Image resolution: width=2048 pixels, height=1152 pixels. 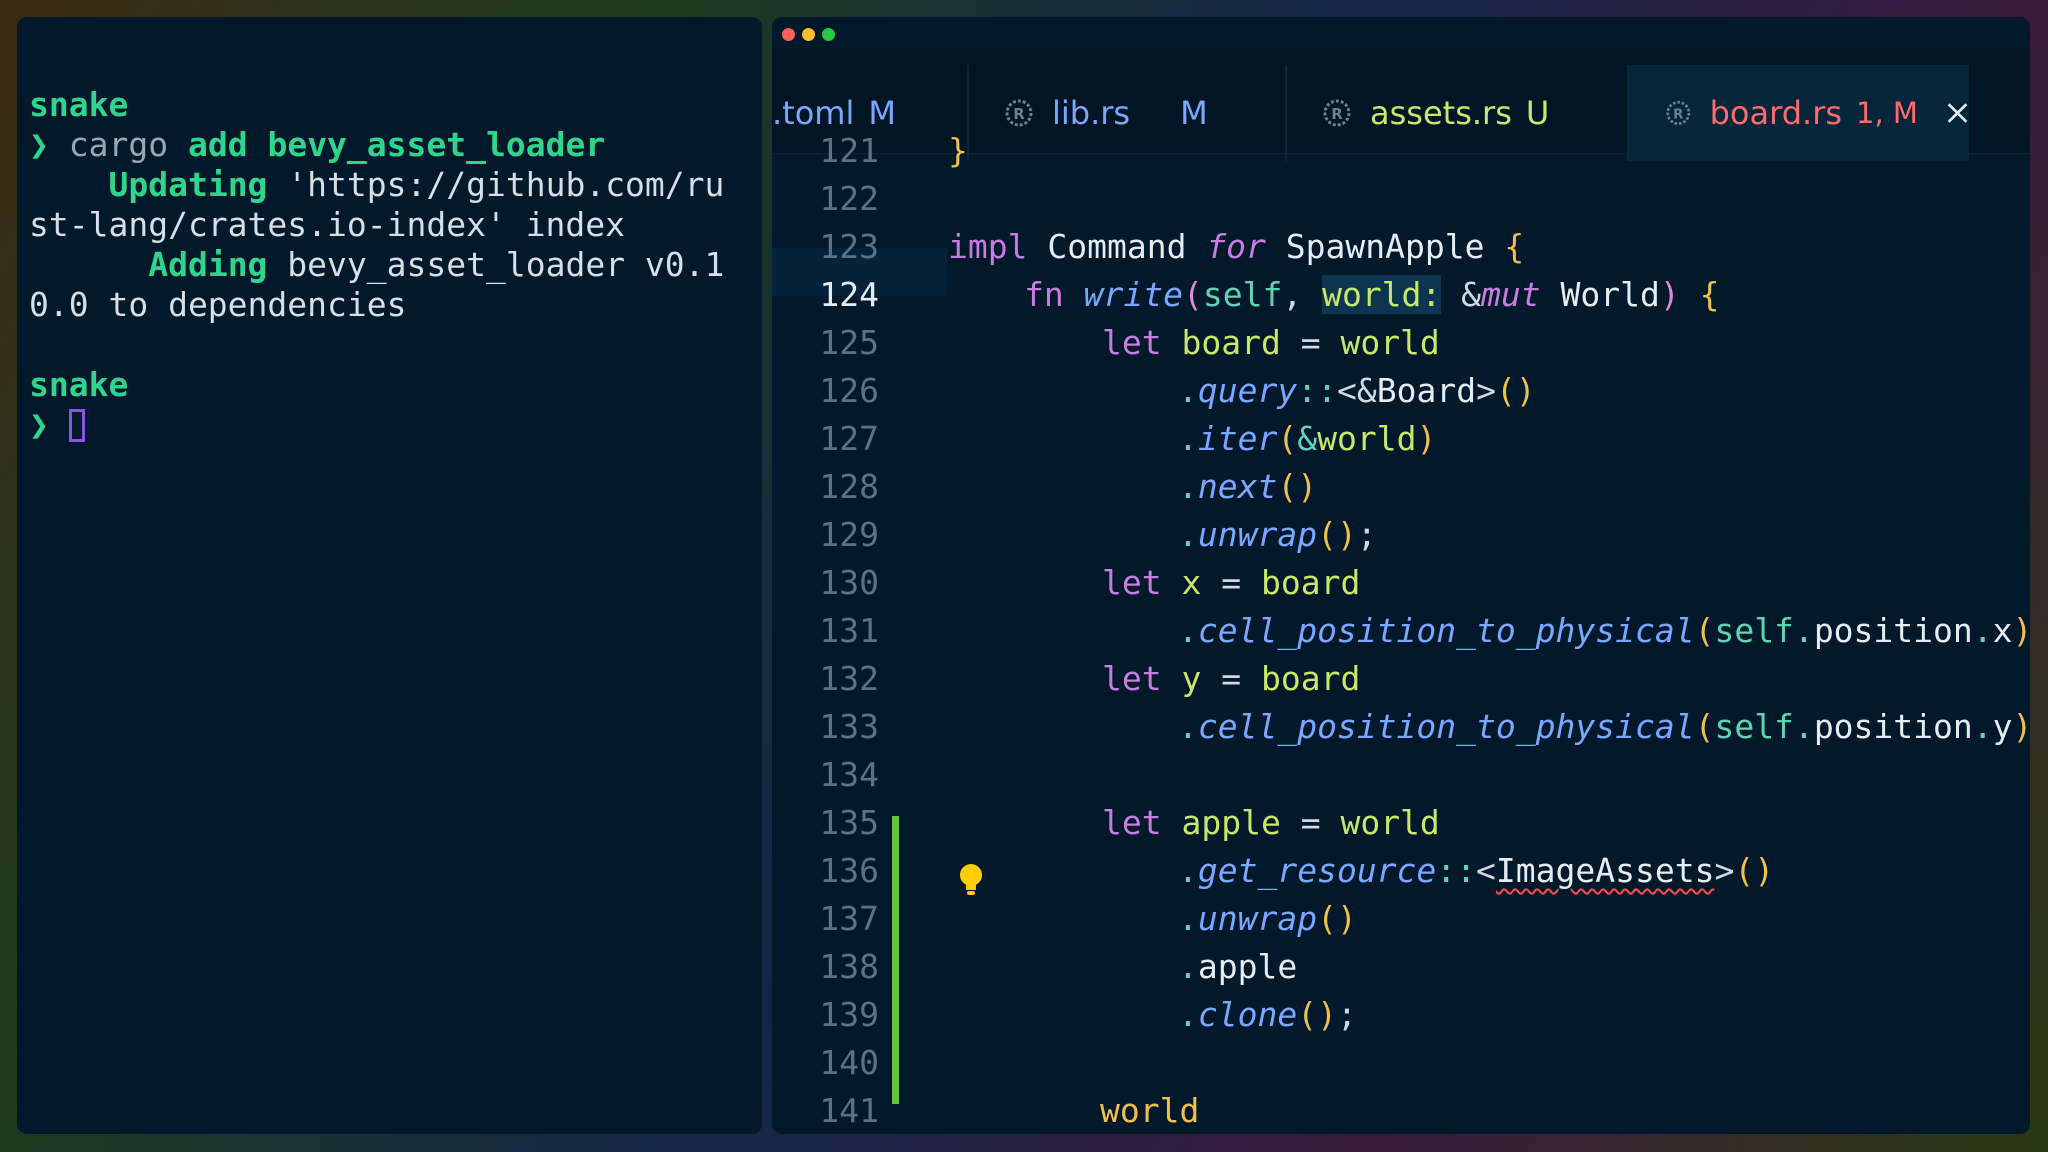 What do you see at coordinates (1385, 246) in the screenshot?
I see `code-token: SpawnApple` at bounding box center [1385, 246].